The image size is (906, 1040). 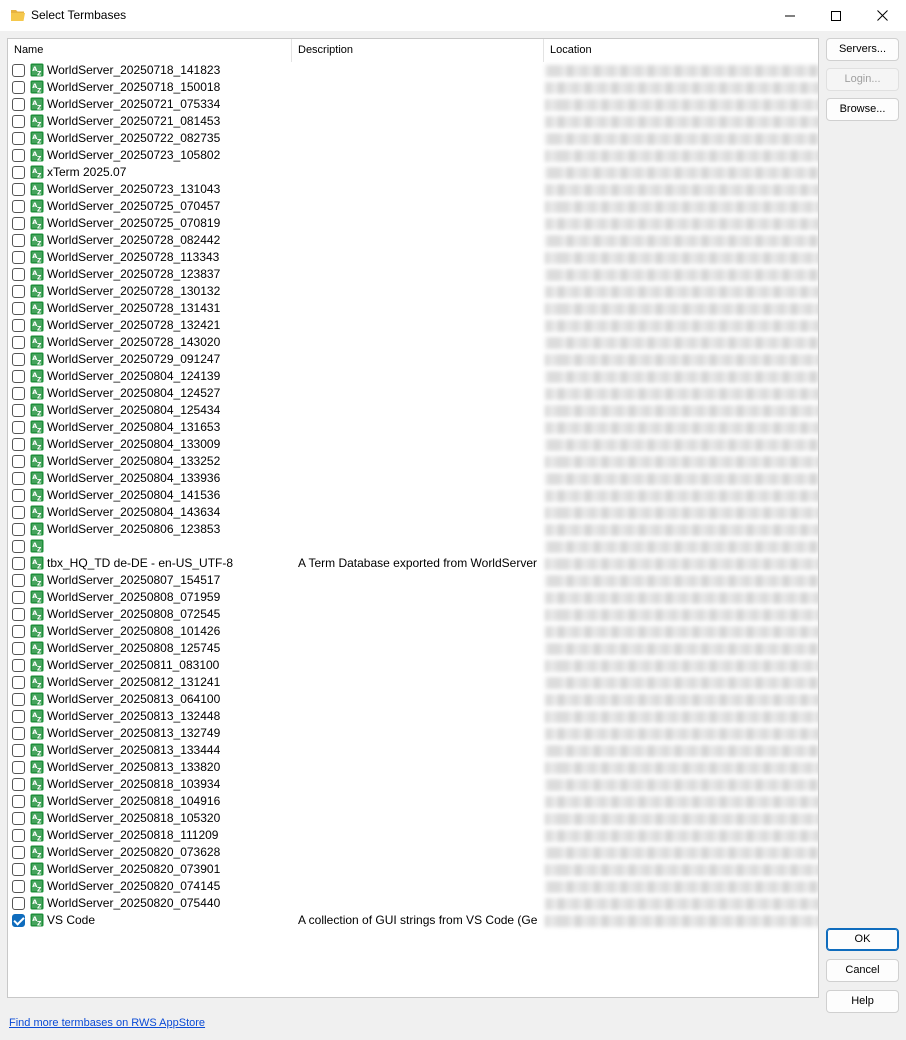 What do you see at coordinates (413, 869) in the screenshot?
I see `table-row: A Z WorldServer_20250820_073901` at bounding box center [413, 869].